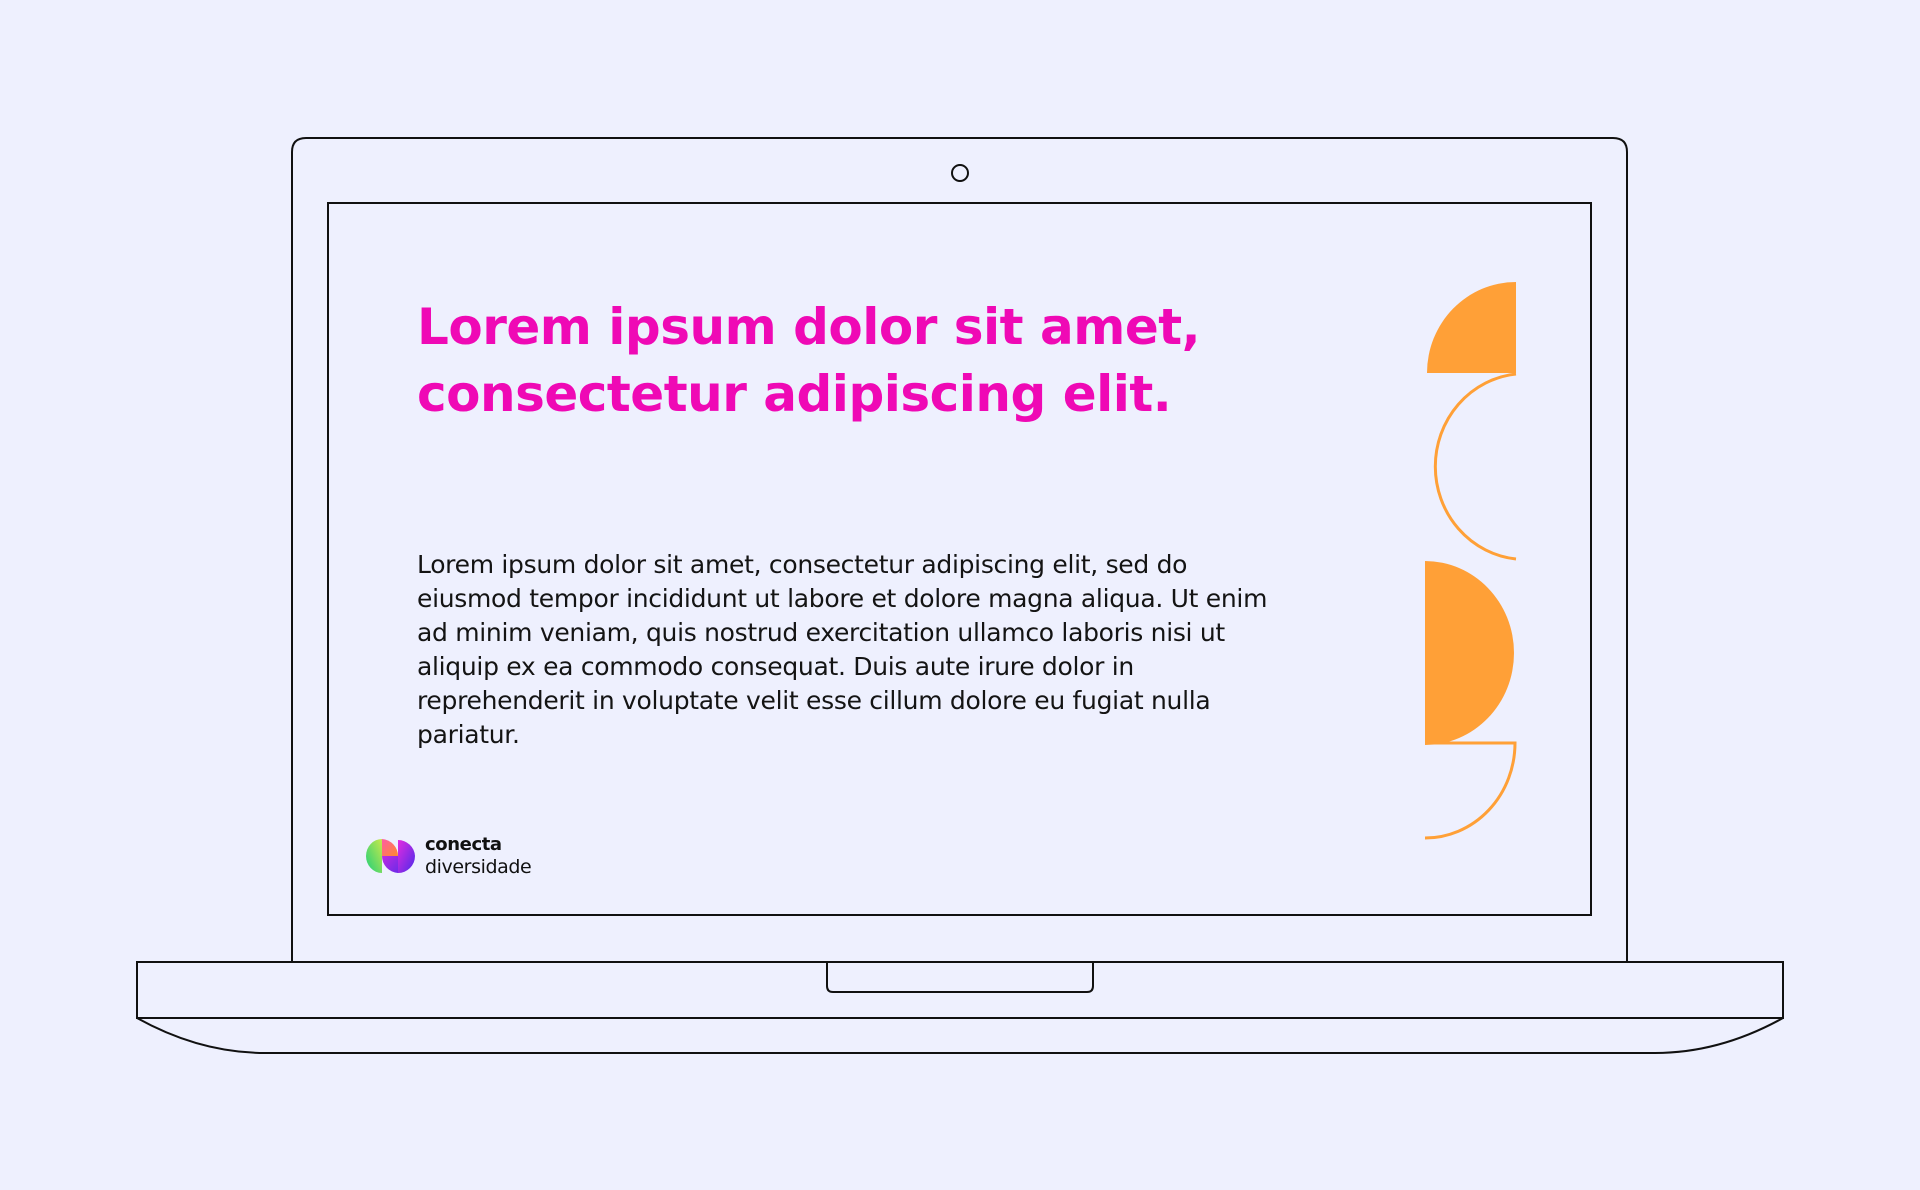 The height and width of the screenshot is (1190, 1920). What do you see at coordinates (468, 734) in the screenshot?
I see `body-line: pariatur.` at bounding box center [468, 734].